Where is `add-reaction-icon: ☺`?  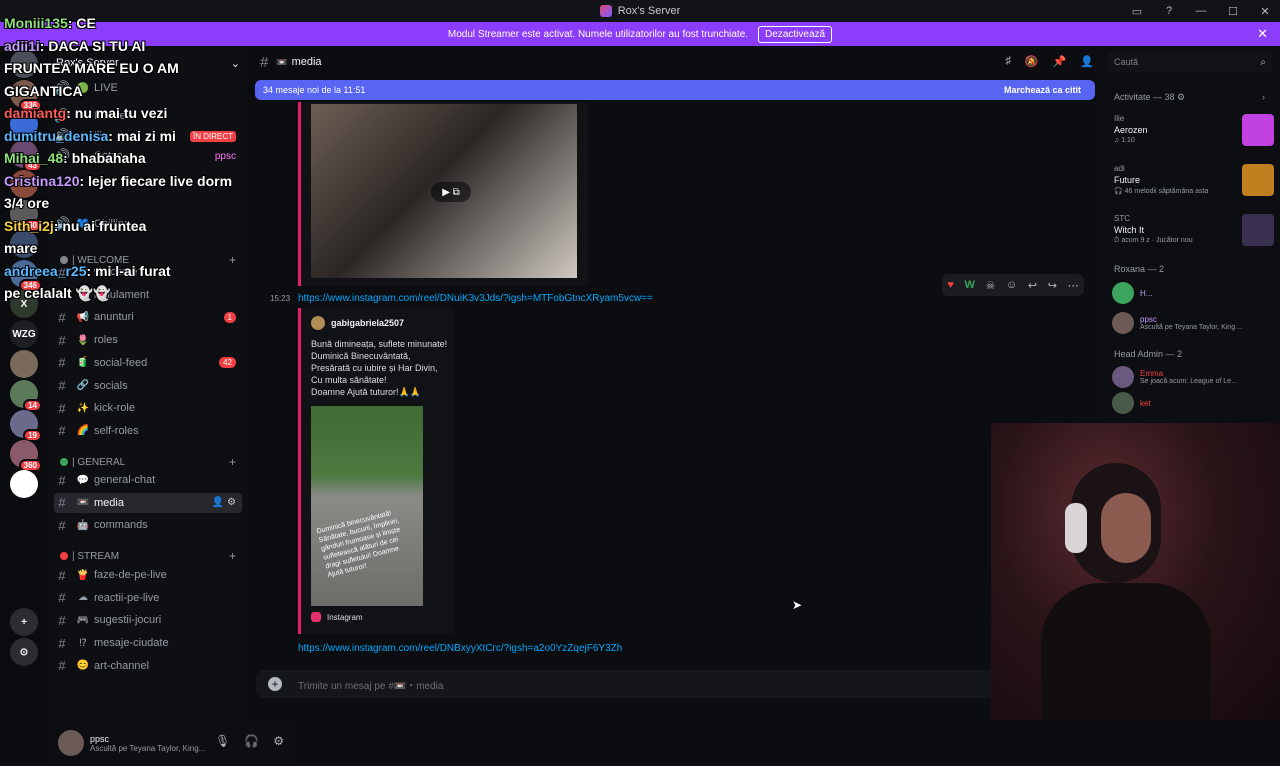 add-reaction-icon: ☺ is located at coordinates (1011, 285).